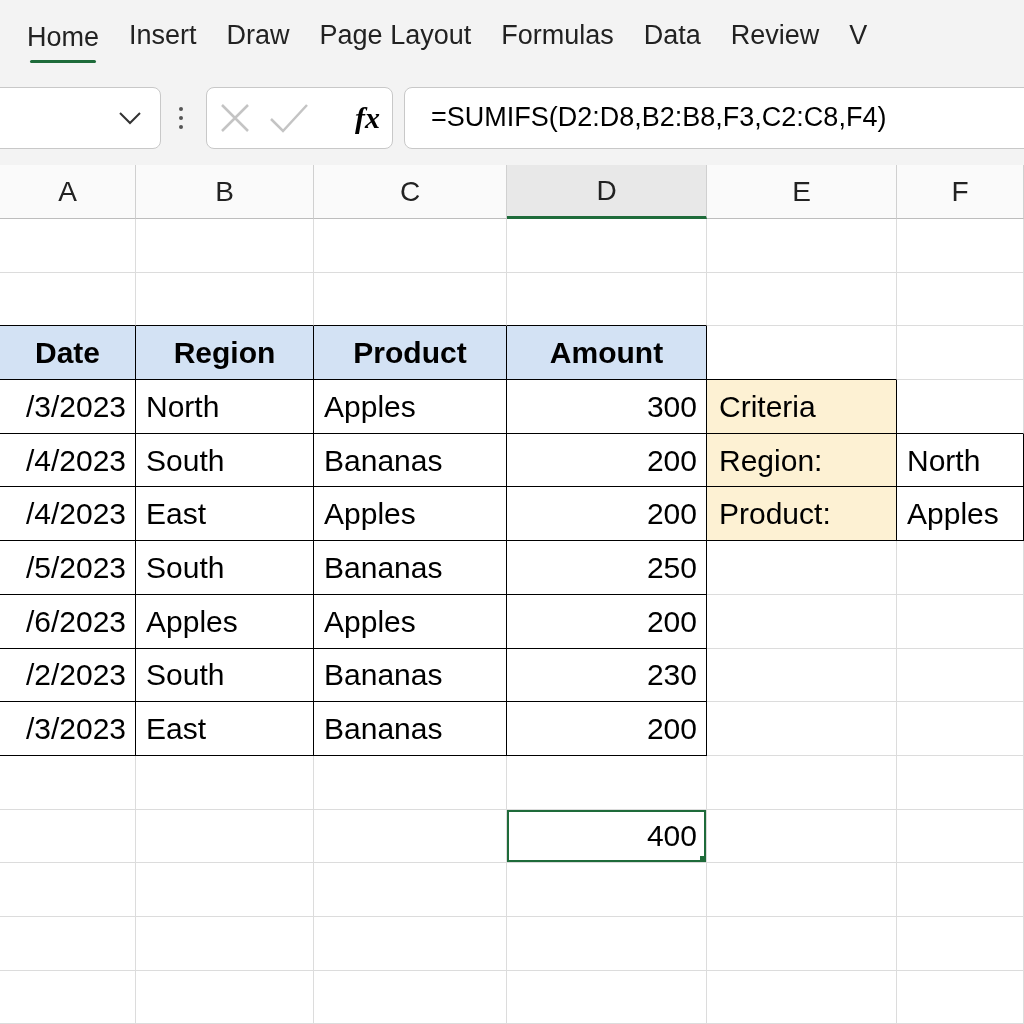 This screenshot has width=1024, height=1024. I want to click on insert-function-button: fx, so click(367, 117).